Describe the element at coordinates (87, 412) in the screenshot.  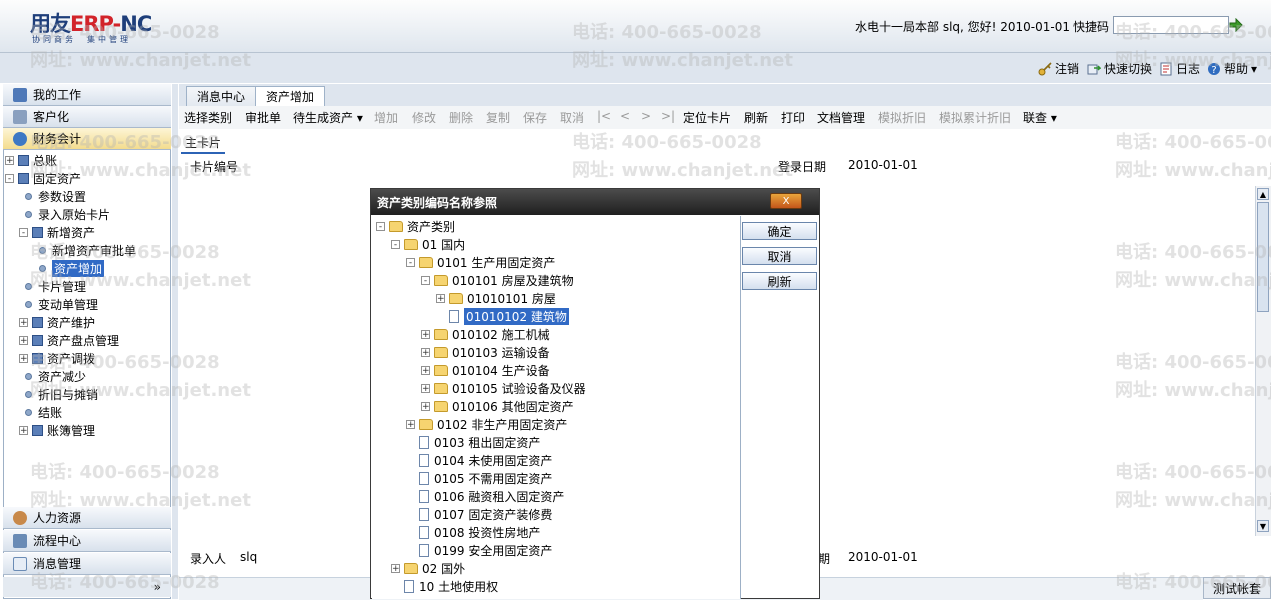
I see `nav-tree-item: 结账` at that location.